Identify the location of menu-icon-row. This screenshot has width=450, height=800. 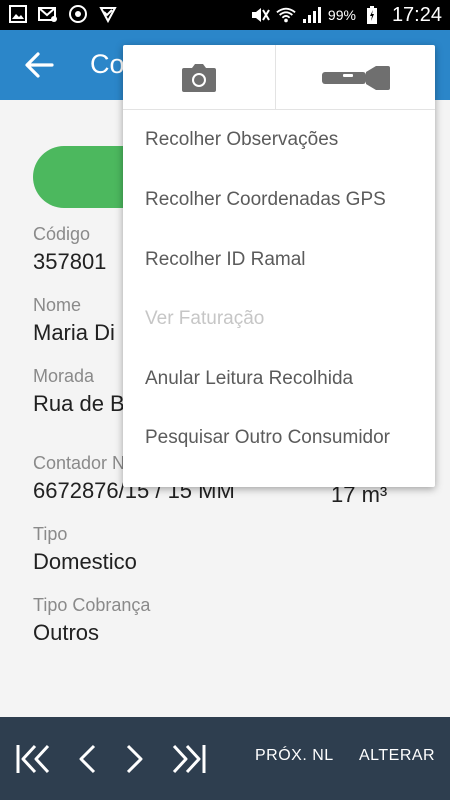
(279, 77).